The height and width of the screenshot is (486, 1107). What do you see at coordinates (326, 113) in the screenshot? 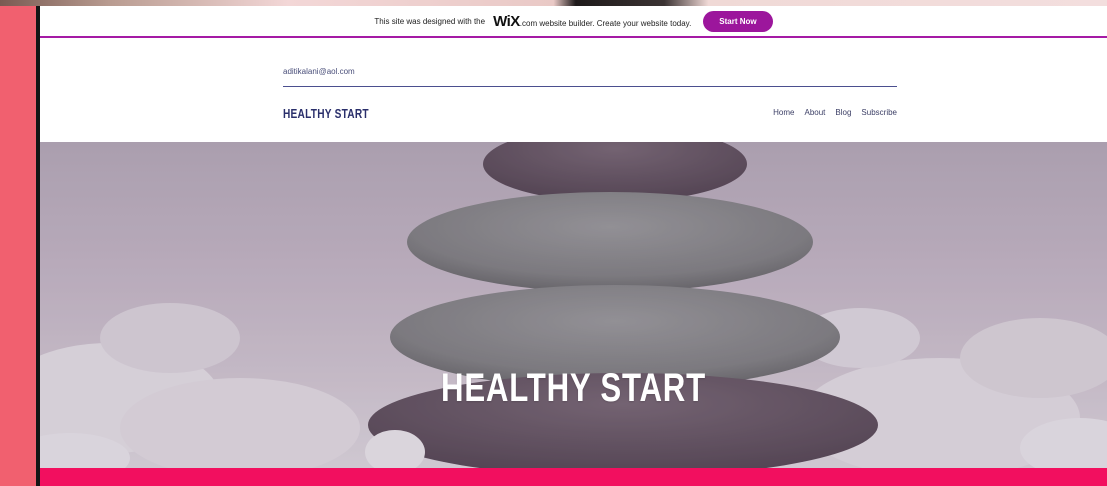
I see `site-brand-logo: HEALTHY START` at bounding box center [326, 113].